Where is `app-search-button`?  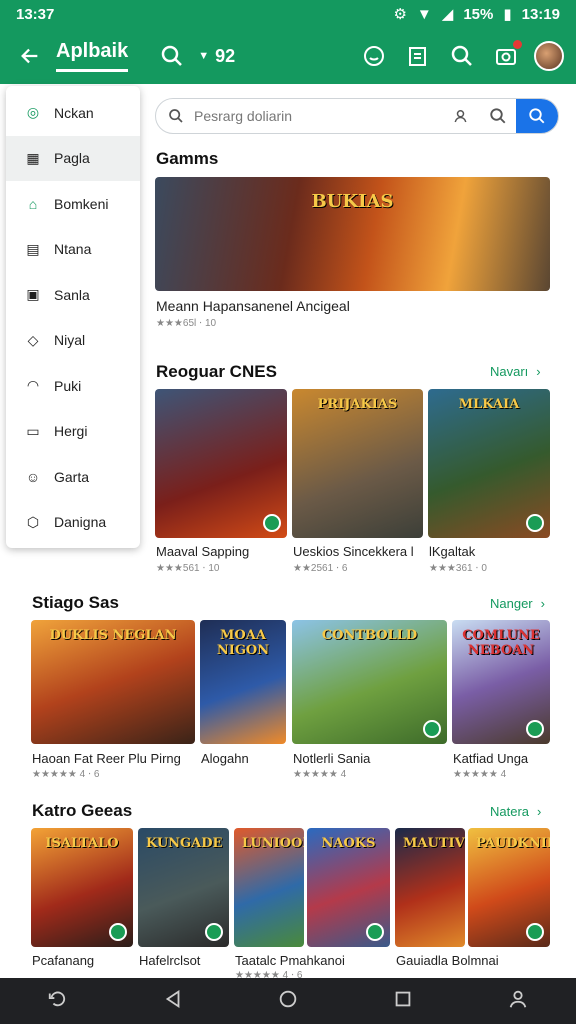 app-search-button is located at coordinates (172, 56).